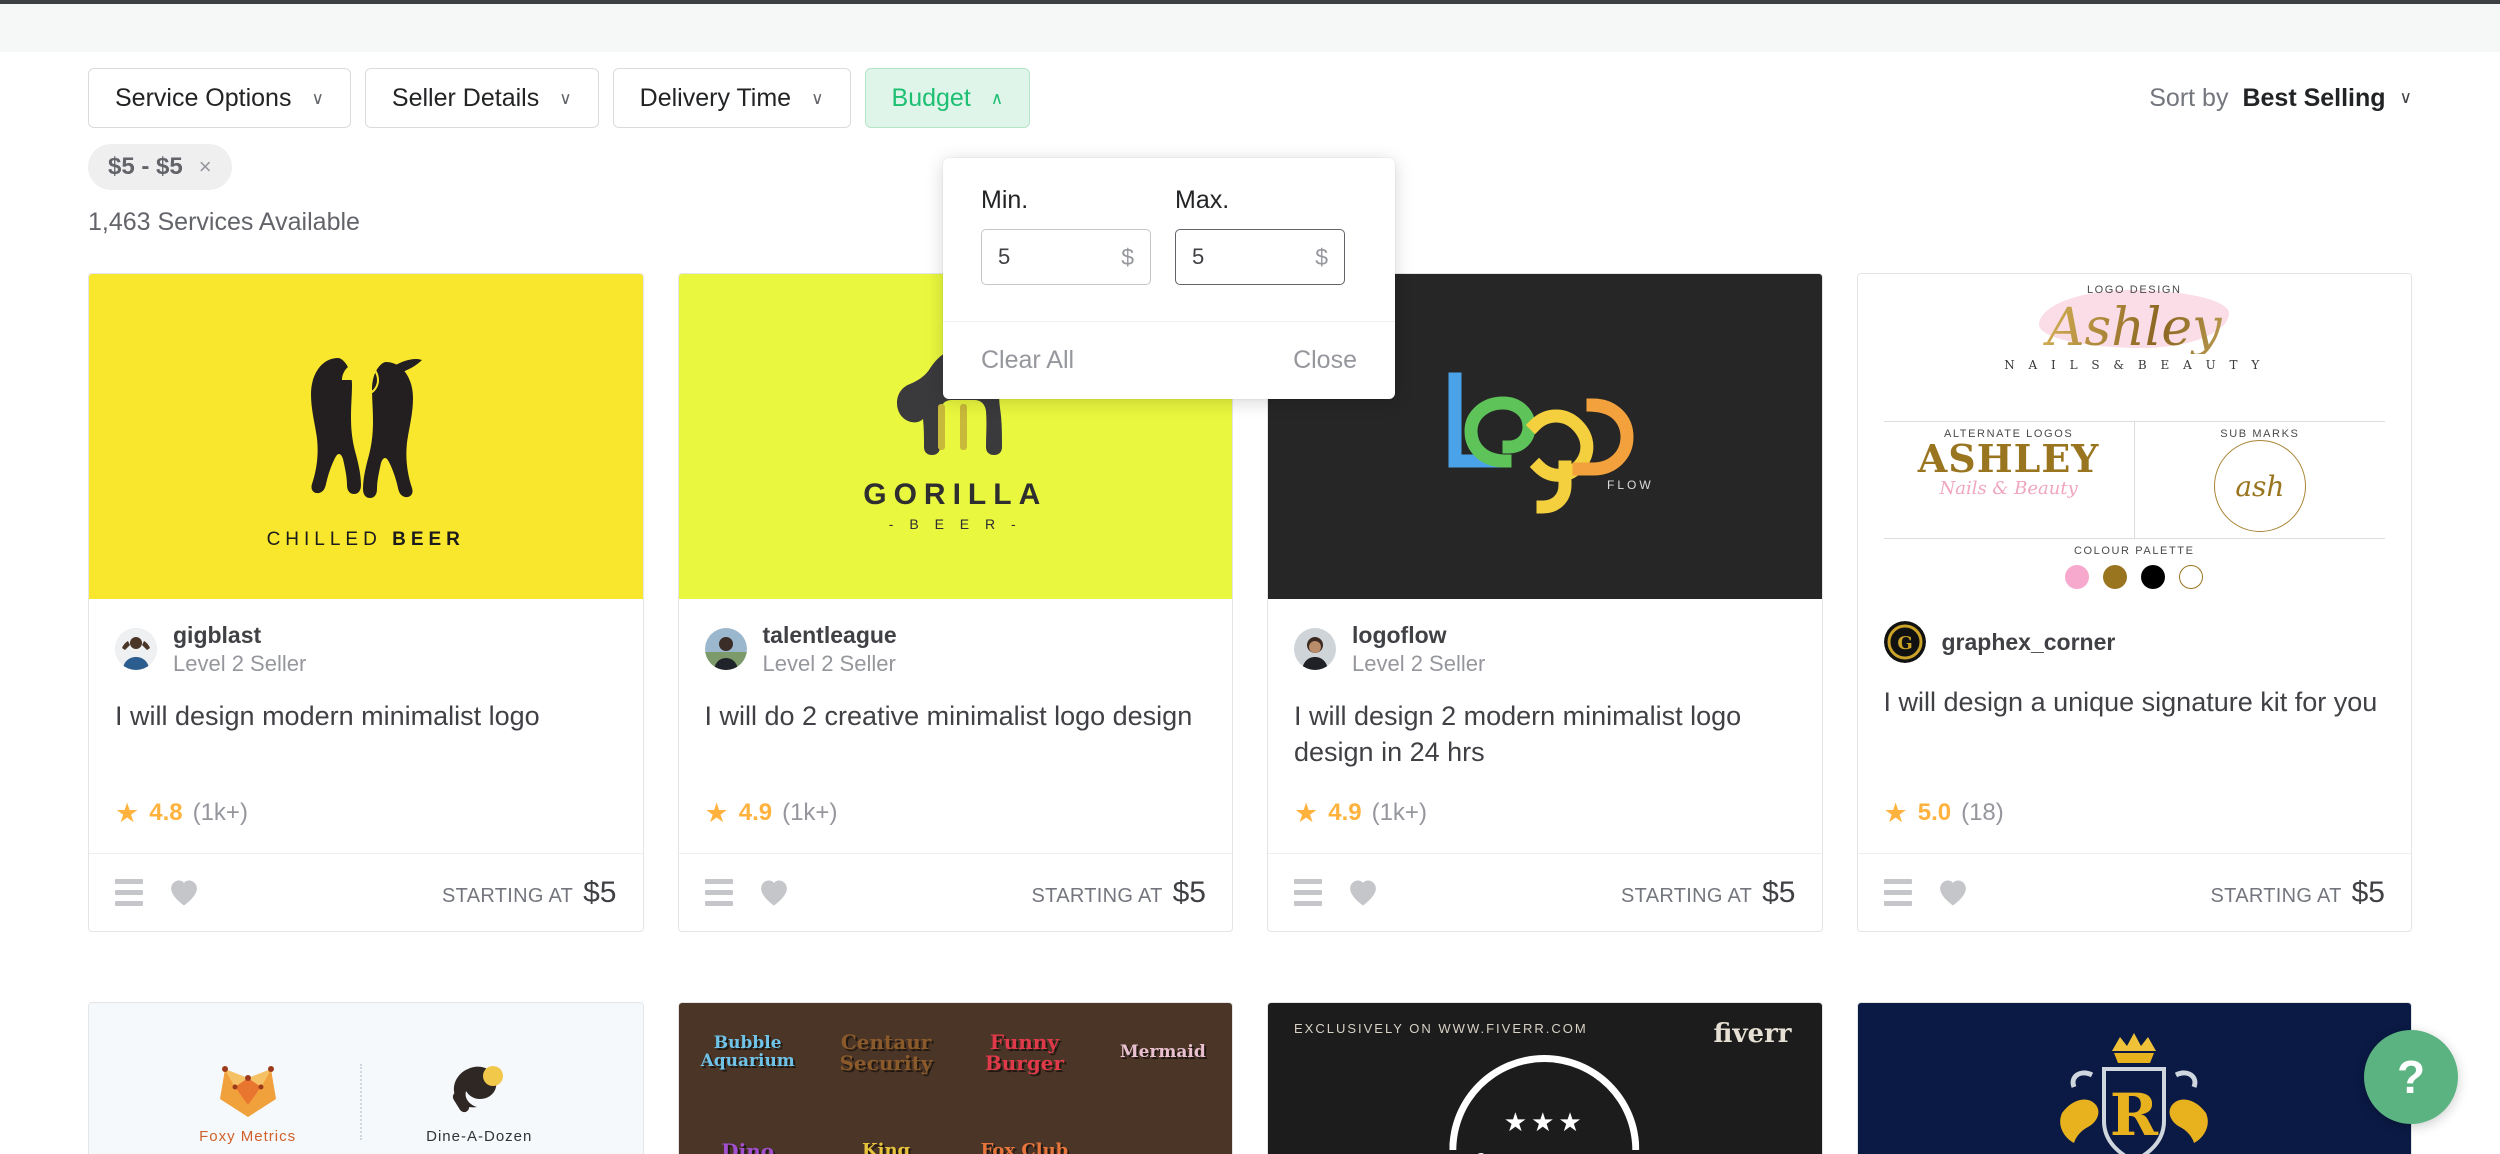  Describe the element at coordinates (2008, 488) in the screenshot. I see `artwork-alt-tagline: Nails & Beauty` at that location.